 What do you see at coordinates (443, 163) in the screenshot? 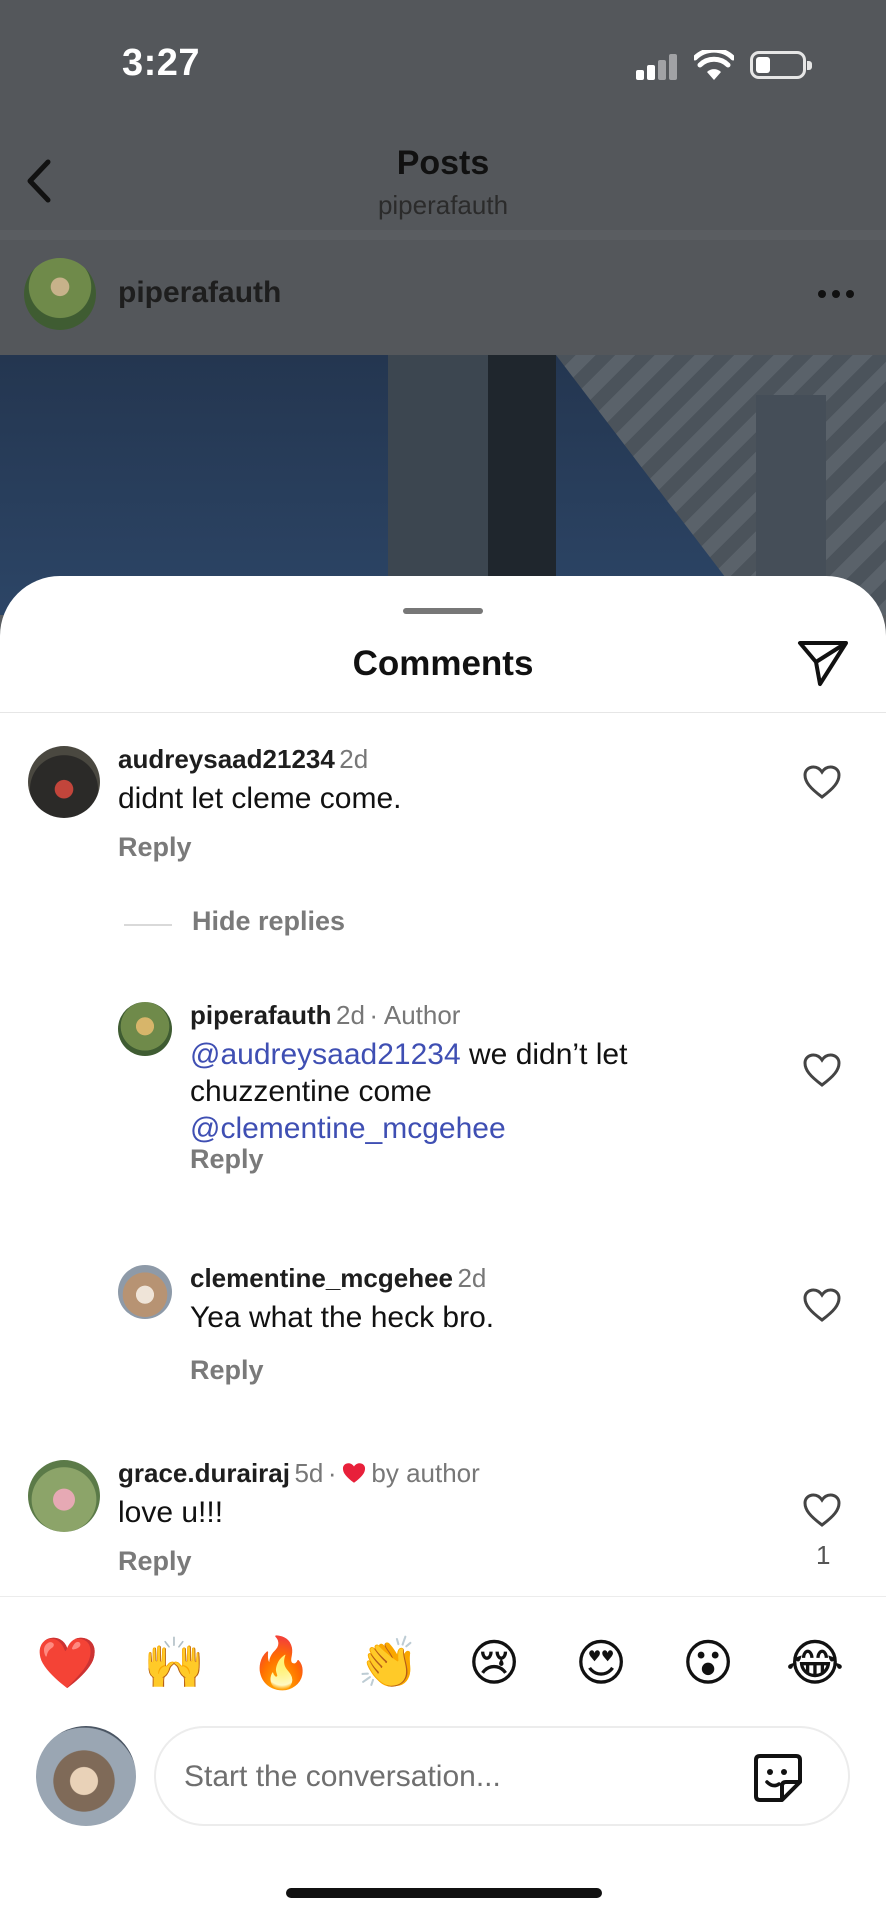
I see `page-title: Posts` at bounding box center [443, 163].